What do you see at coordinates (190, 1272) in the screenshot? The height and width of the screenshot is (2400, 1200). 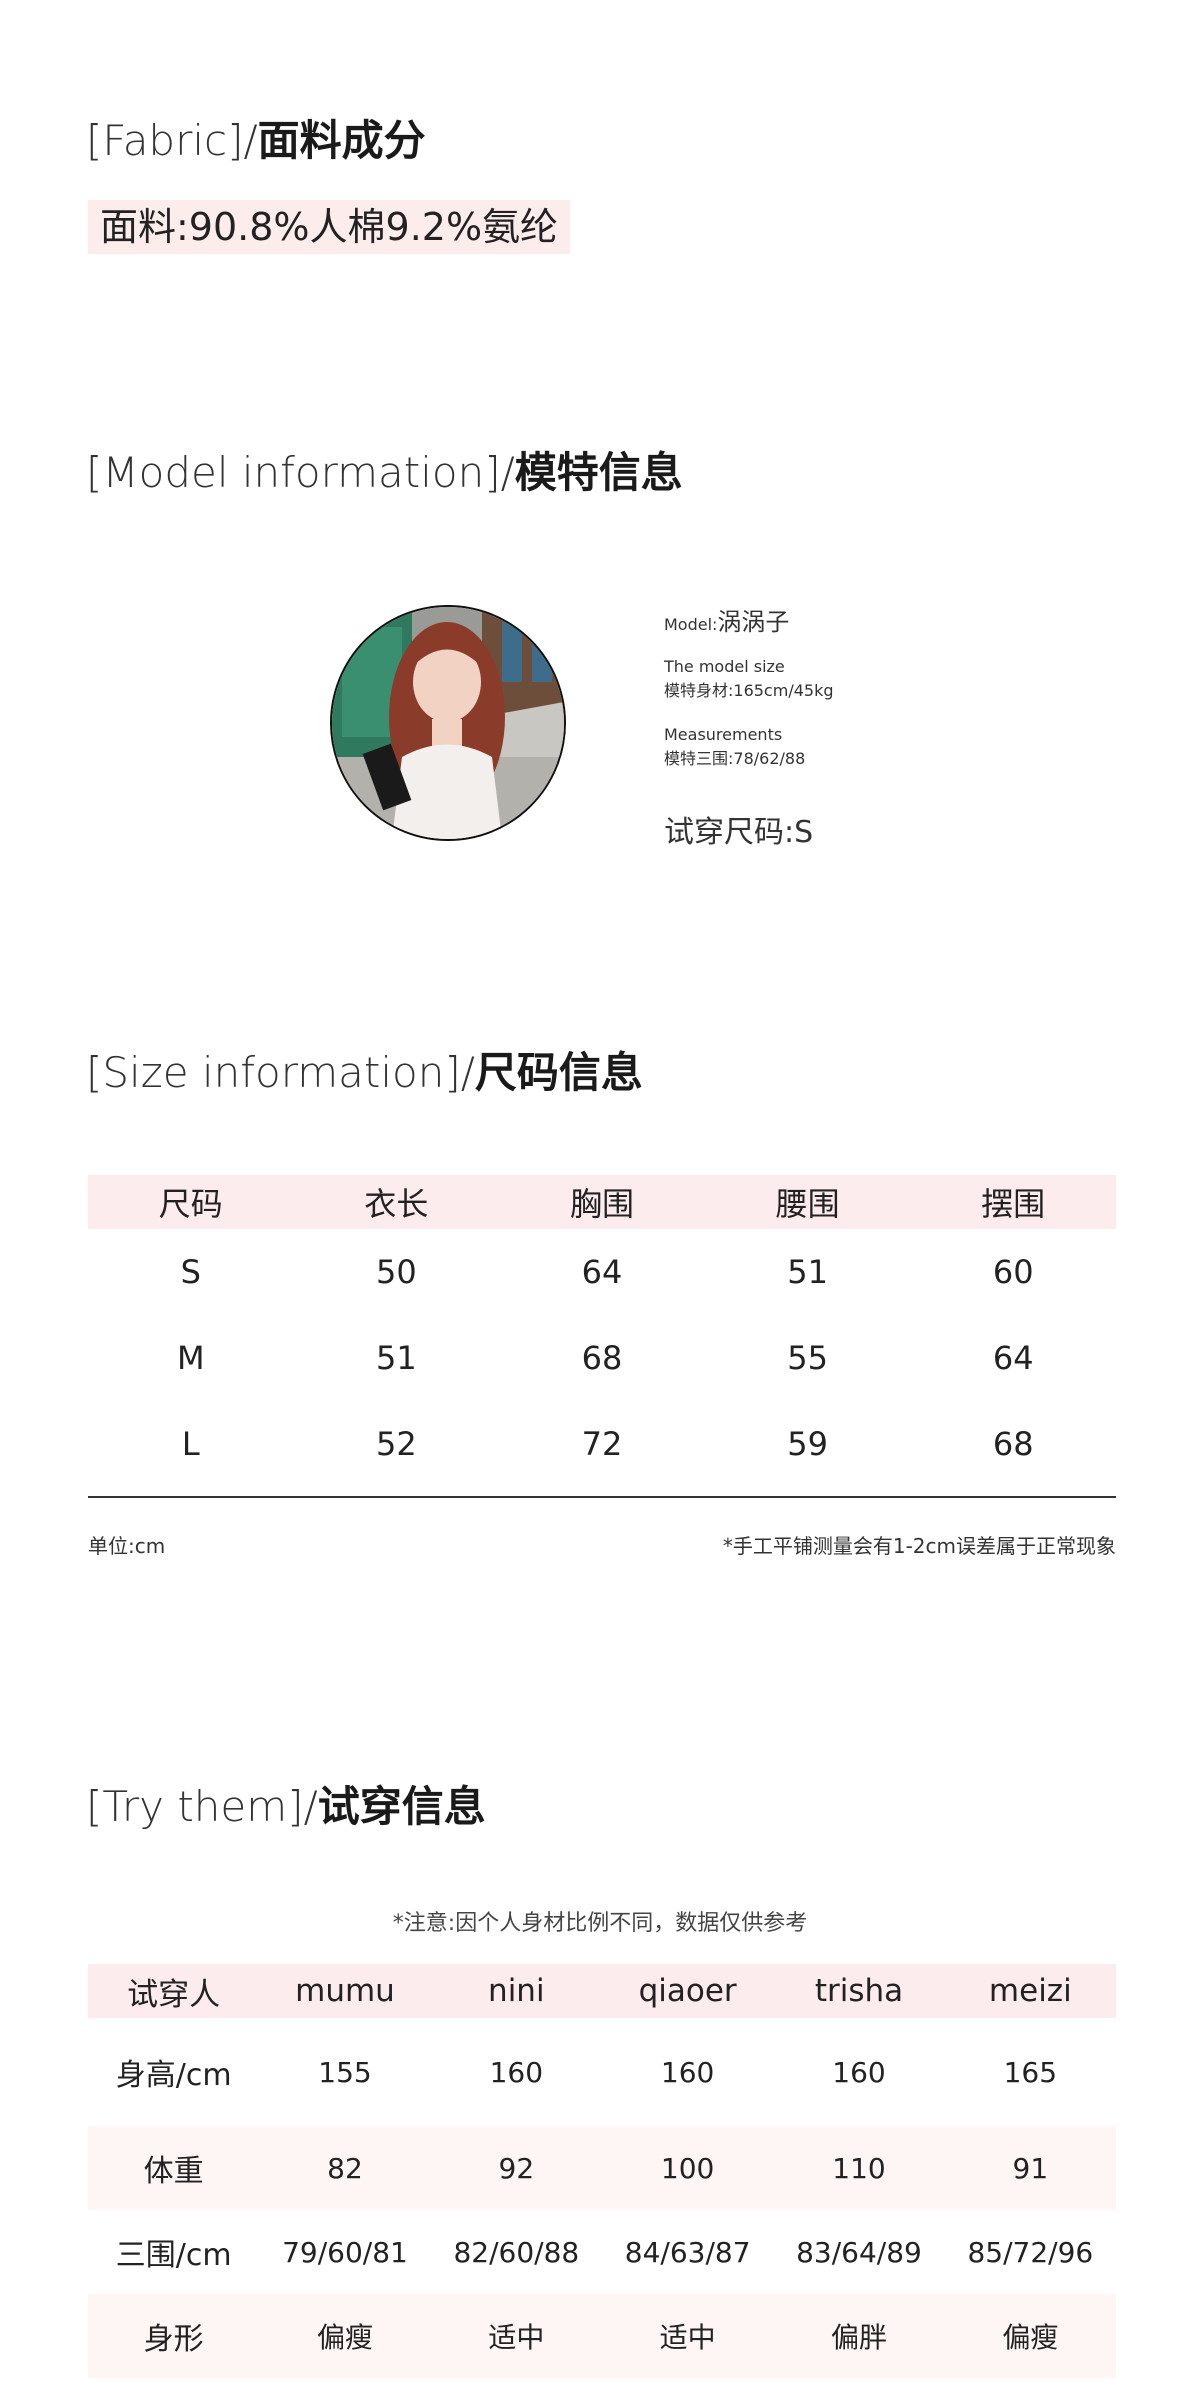 I see `size-cell: S` at bounding box center [190, 1272].